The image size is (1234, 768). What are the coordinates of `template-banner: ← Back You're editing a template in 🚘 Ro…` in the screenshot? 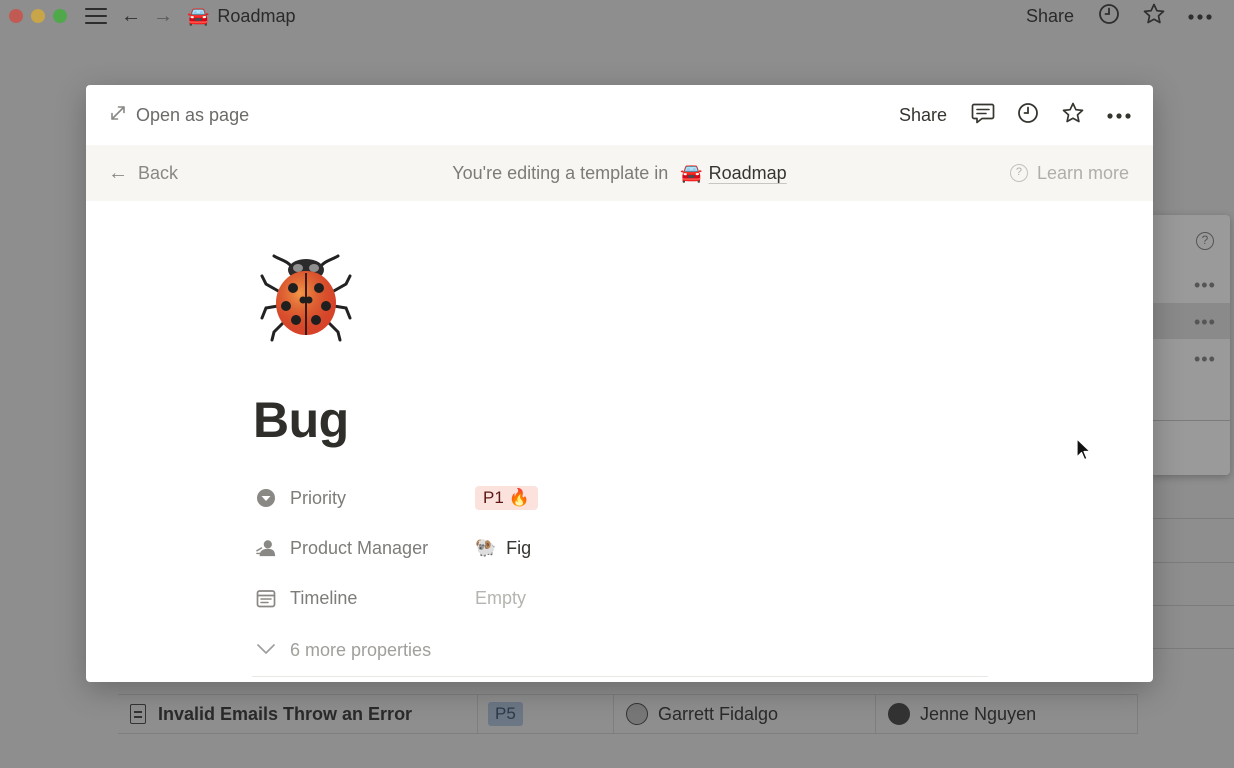 It's located at (619, 173).